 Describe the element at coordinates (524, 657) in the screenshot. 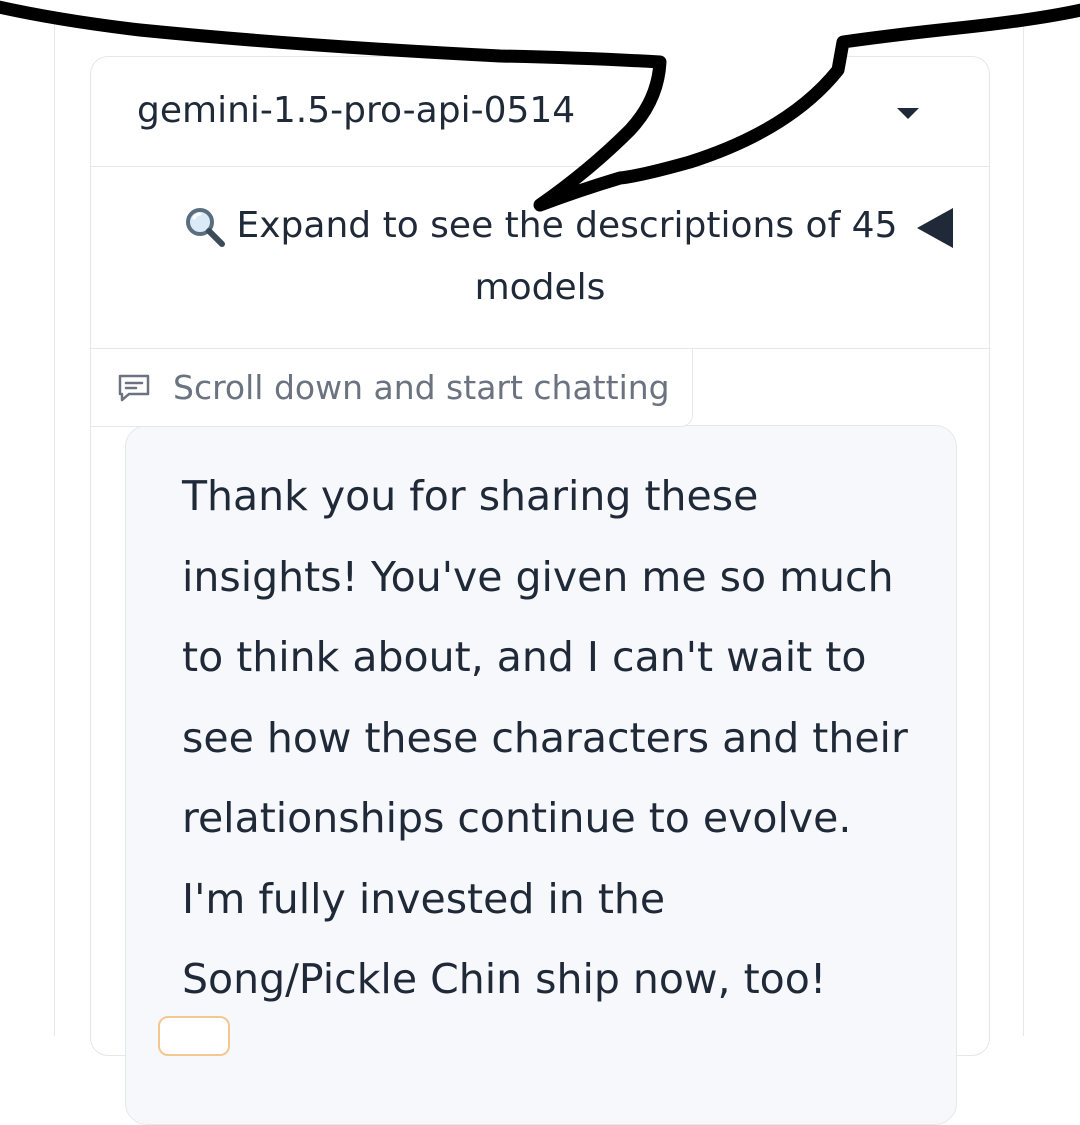

I see `message-line: to think about, and I can't wait to` at that location.